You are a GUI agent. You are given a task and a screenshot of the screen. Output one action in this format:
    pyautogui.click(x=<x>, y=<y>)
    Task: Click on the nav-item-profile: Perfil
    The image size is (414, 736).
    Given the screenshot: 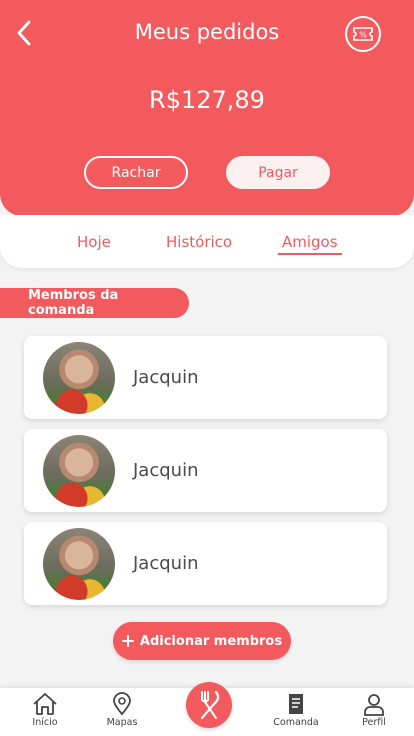 What is the action you would take?
    pyautogui.click(x=374, y=710)
    